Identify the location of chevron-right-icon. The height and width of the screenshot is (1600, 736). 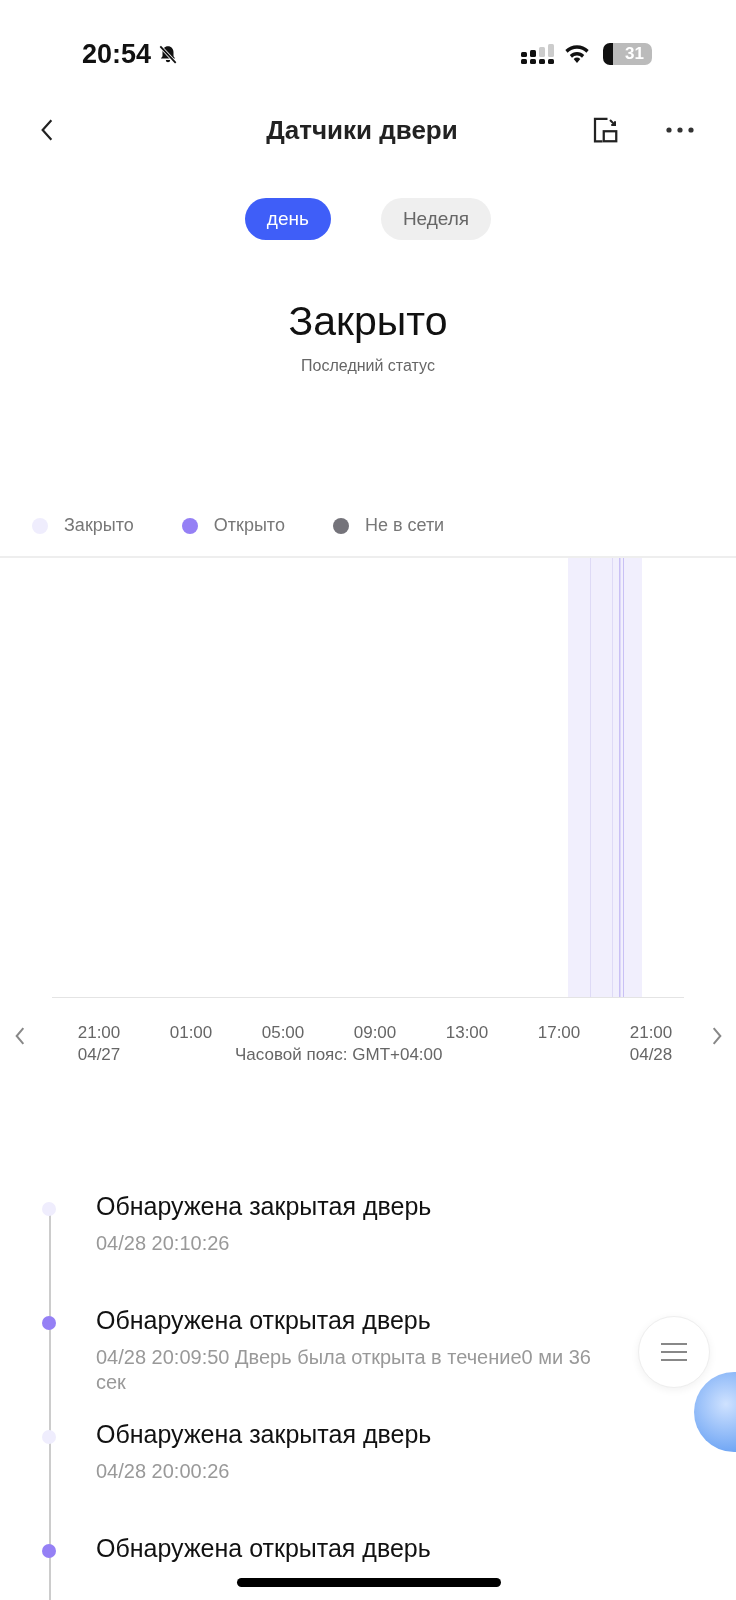
(716, 1036).